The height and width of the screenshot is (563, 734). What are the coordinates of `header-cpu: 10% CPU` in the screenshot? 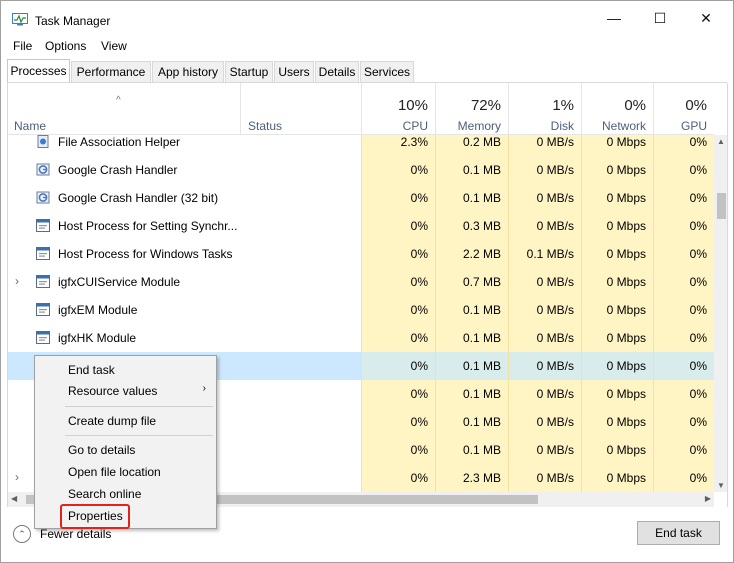 It's located at (398, 109).